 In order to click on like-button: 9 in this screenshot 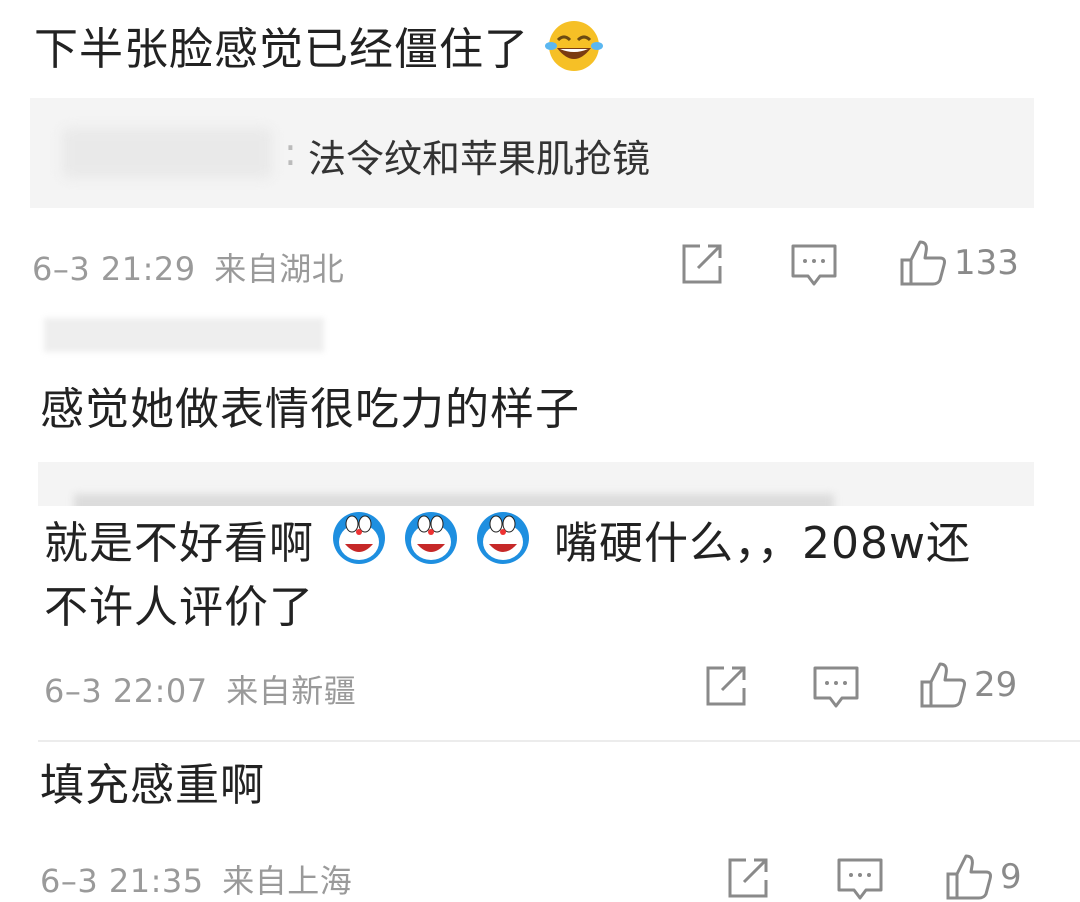, I will do `click(983, 877)`.